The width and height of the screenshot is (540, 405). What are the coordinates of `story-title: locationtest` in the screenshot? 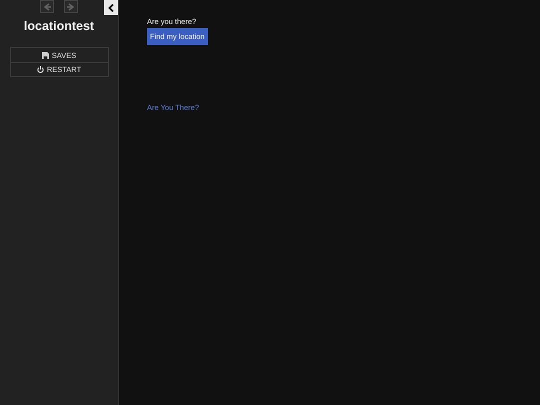 It's located at (59, 26).